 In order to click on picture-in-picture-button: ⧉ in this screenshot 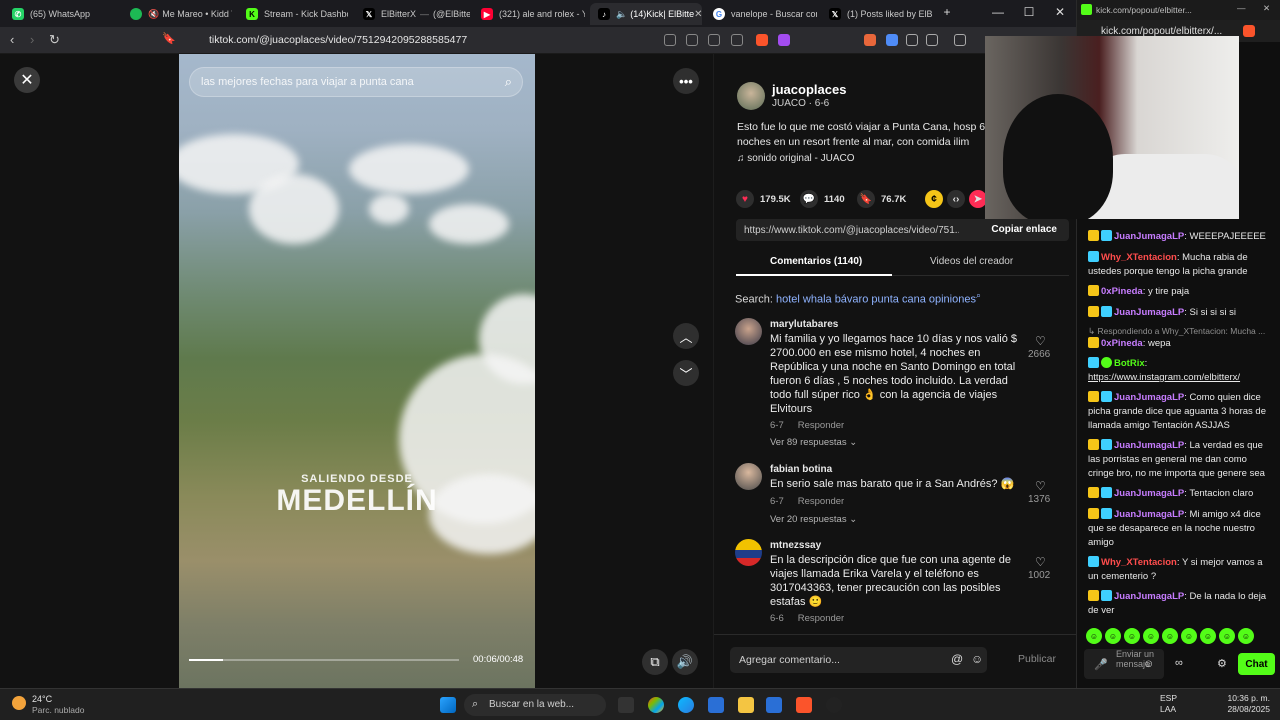, I will do `click(655, 662)`.